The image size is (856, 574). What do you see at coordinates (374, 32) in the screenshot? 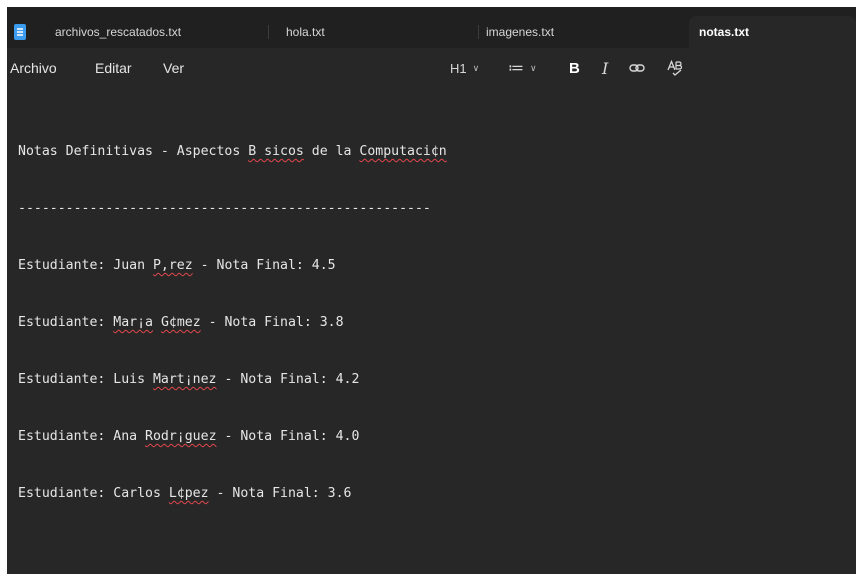
I see `tab-hola: hola.txt` at bounding box center [374, 32].